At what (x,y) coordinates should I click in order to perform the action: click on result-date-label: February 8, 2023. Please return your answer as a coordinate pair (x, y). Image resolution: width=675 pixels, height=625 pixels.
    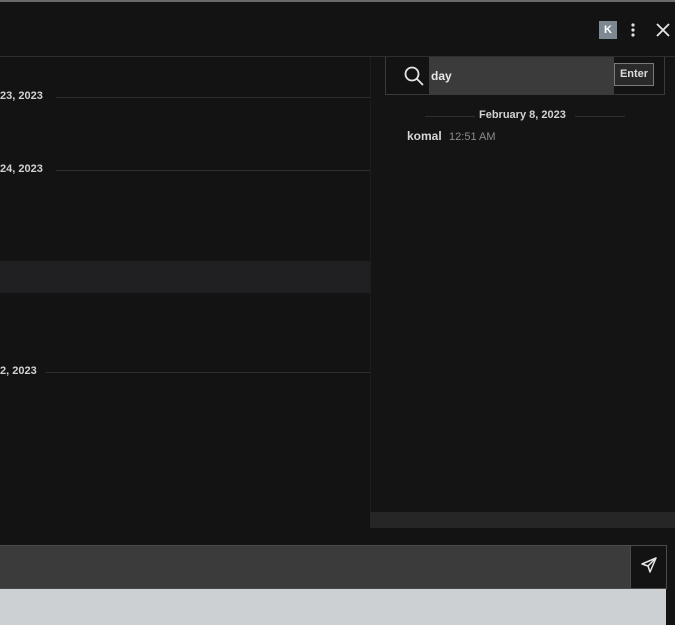
    Looking at the image, I should click on (522, 115).